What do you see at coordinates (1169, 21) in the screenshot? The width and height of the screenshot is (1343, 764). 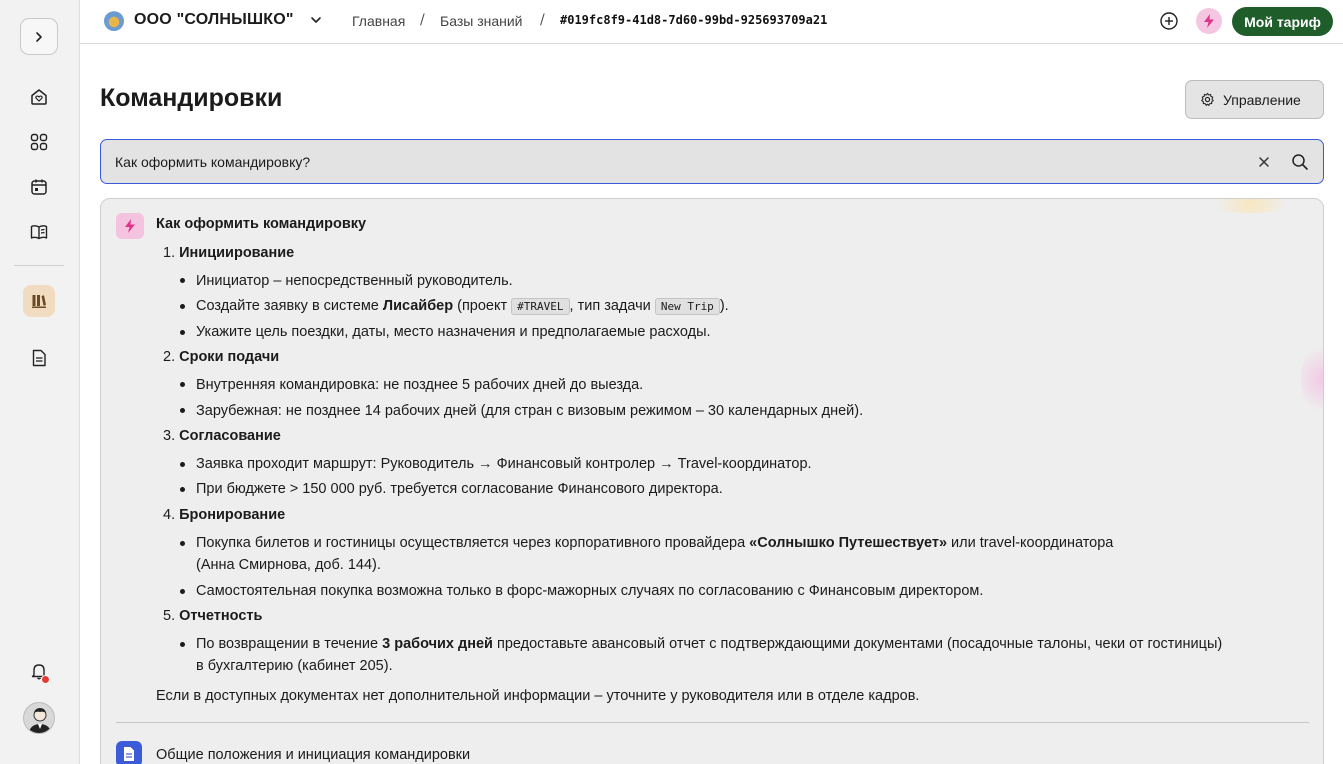 I see `add-circle-icon` at bounding box center [1169, 21].